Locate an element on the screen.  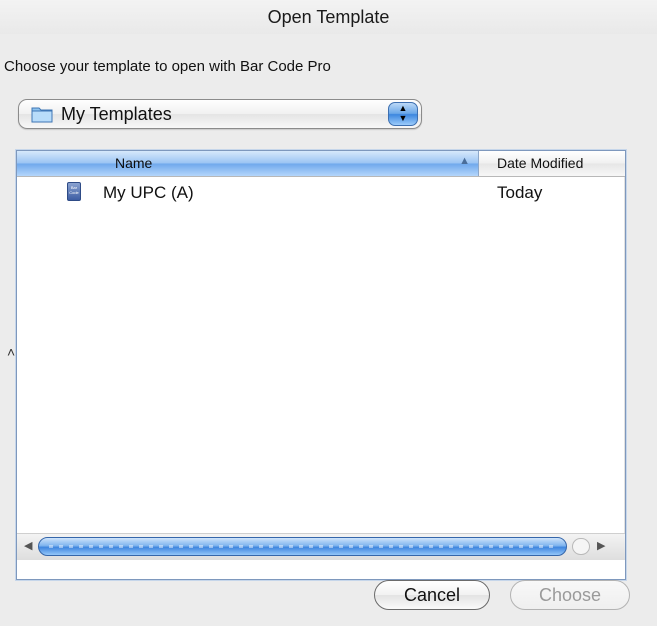
scrollbar-track-end is located at coordinates (581, 546).